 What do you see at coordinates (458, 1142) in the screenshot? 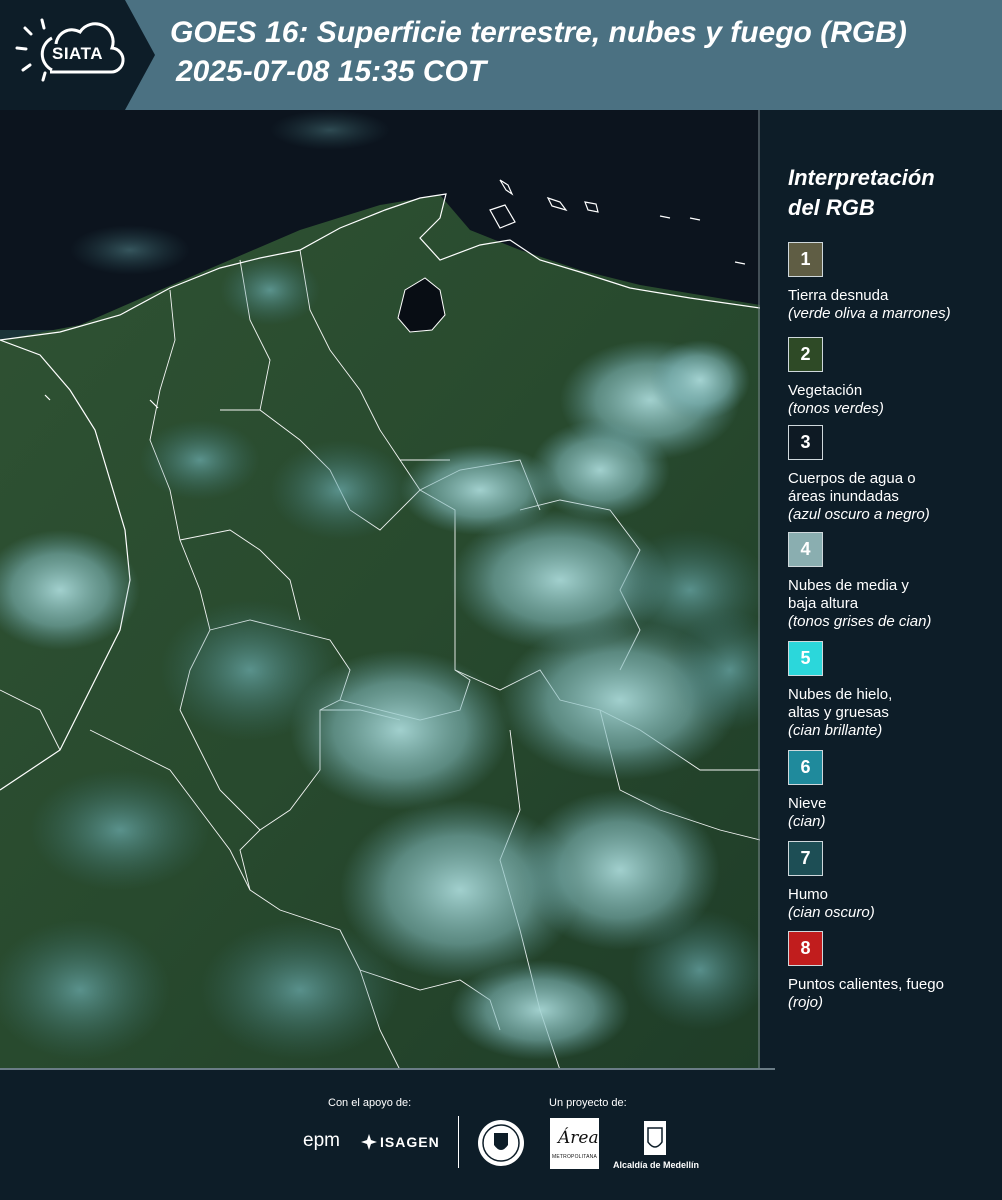
I see `footer-vertical-divider` at bounding box center [458, 1142].